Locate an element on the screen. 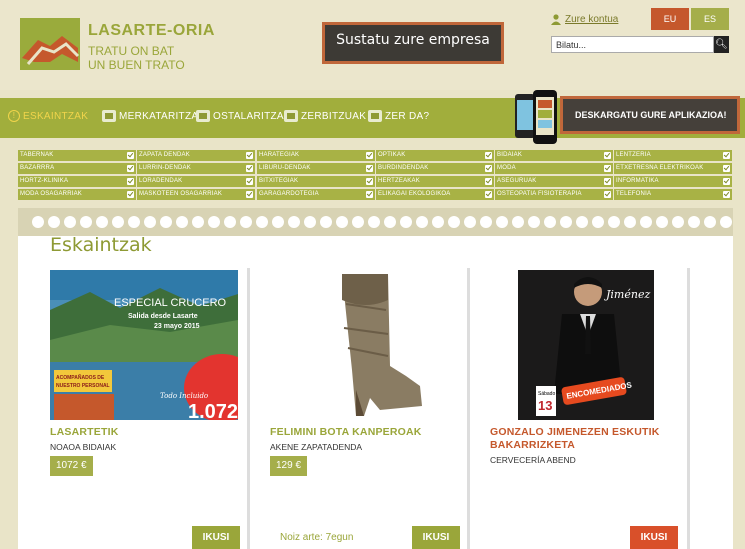  nav-item-eskaintzak: ! ESKAINTZAK is located at coordinates (48, 116).